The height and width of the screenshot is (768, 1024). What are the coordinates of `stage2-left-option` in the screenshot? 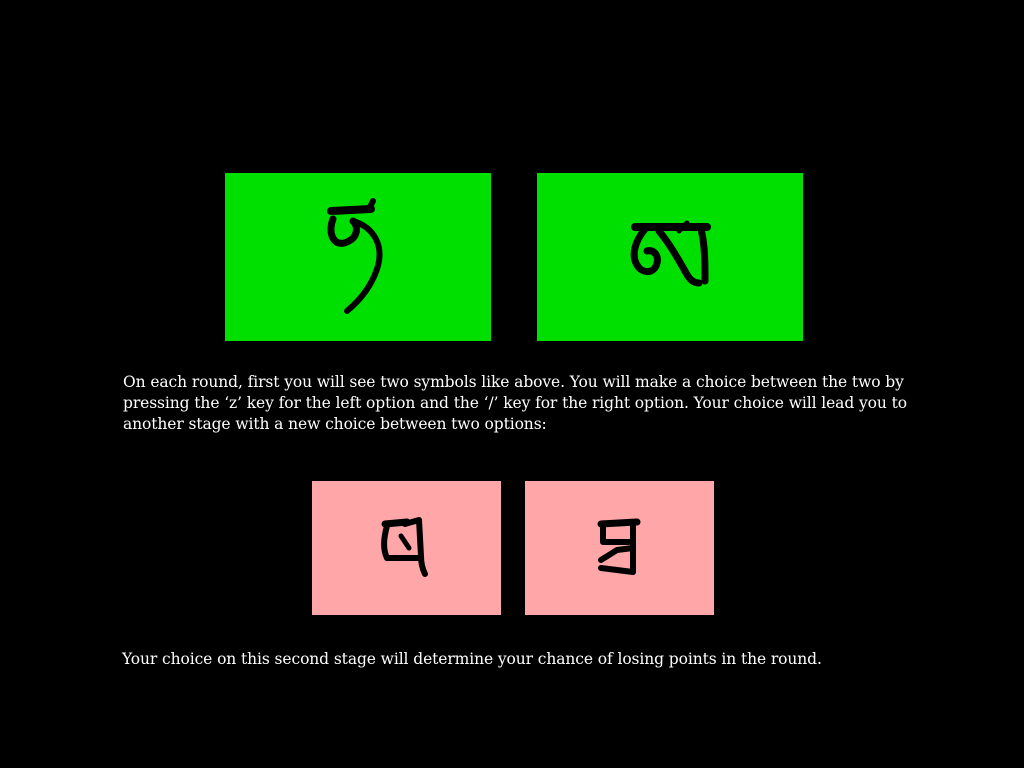 It's located at (406, 548).